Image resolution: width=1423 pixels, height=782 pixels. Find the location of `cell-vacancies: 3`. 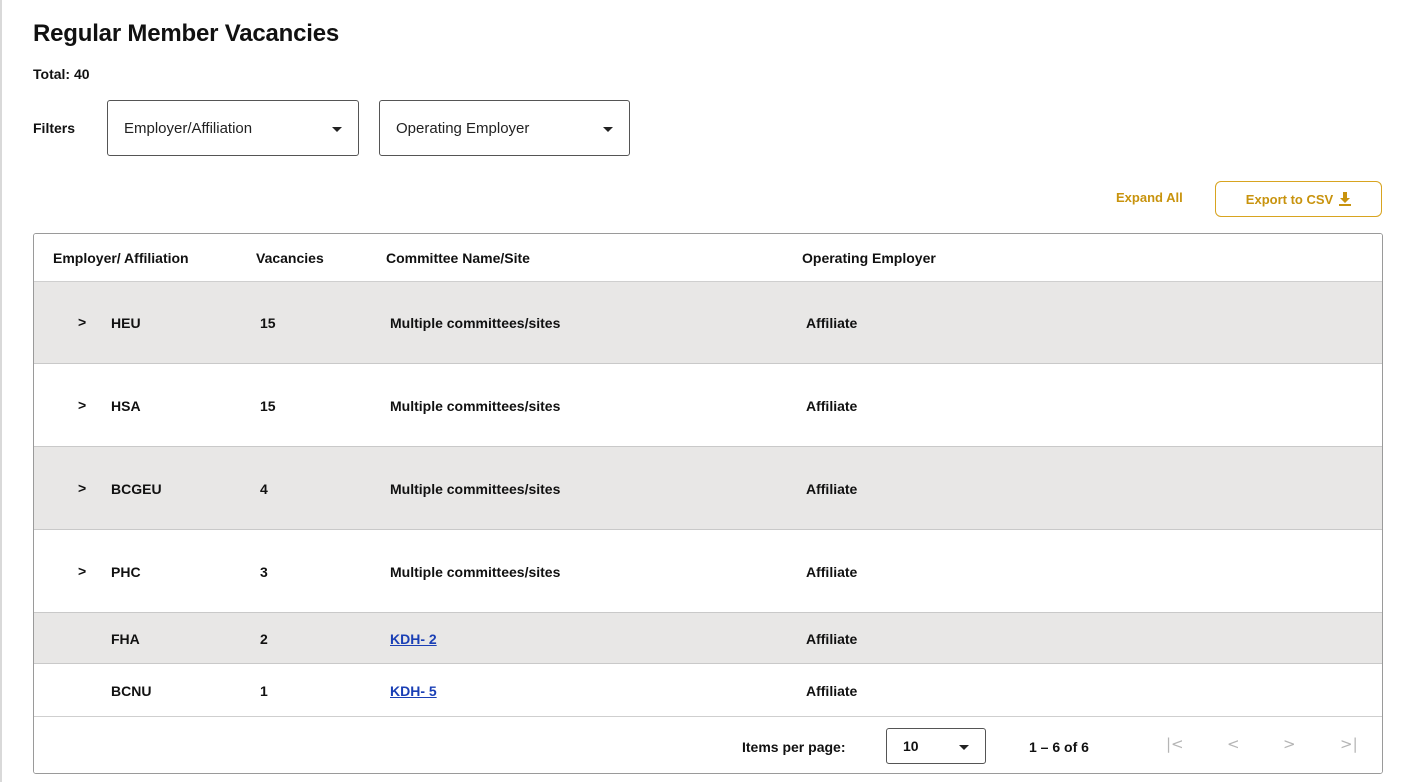

cell-vacancies: 3 is located at coordinates (264, 572).